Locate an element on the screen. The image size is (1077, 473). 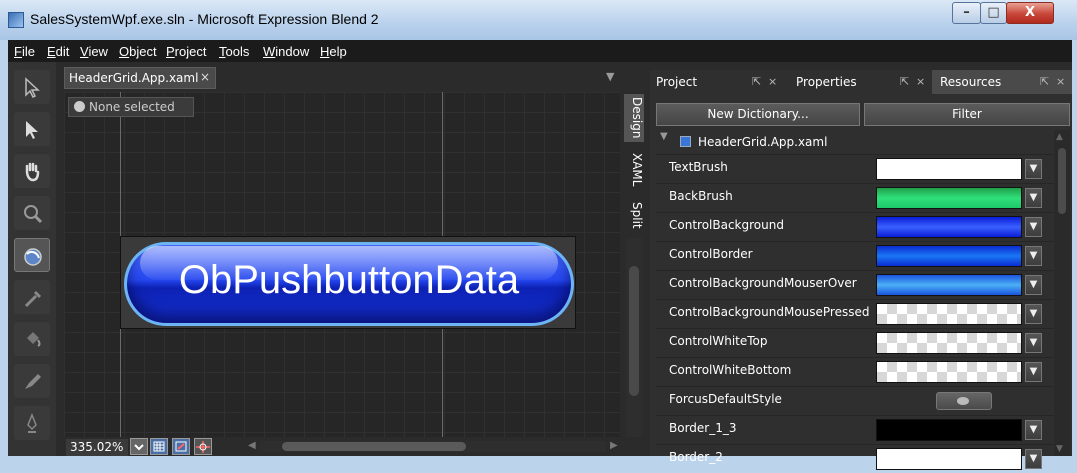
eyedropper-tool is located at coordinates (32, 297).